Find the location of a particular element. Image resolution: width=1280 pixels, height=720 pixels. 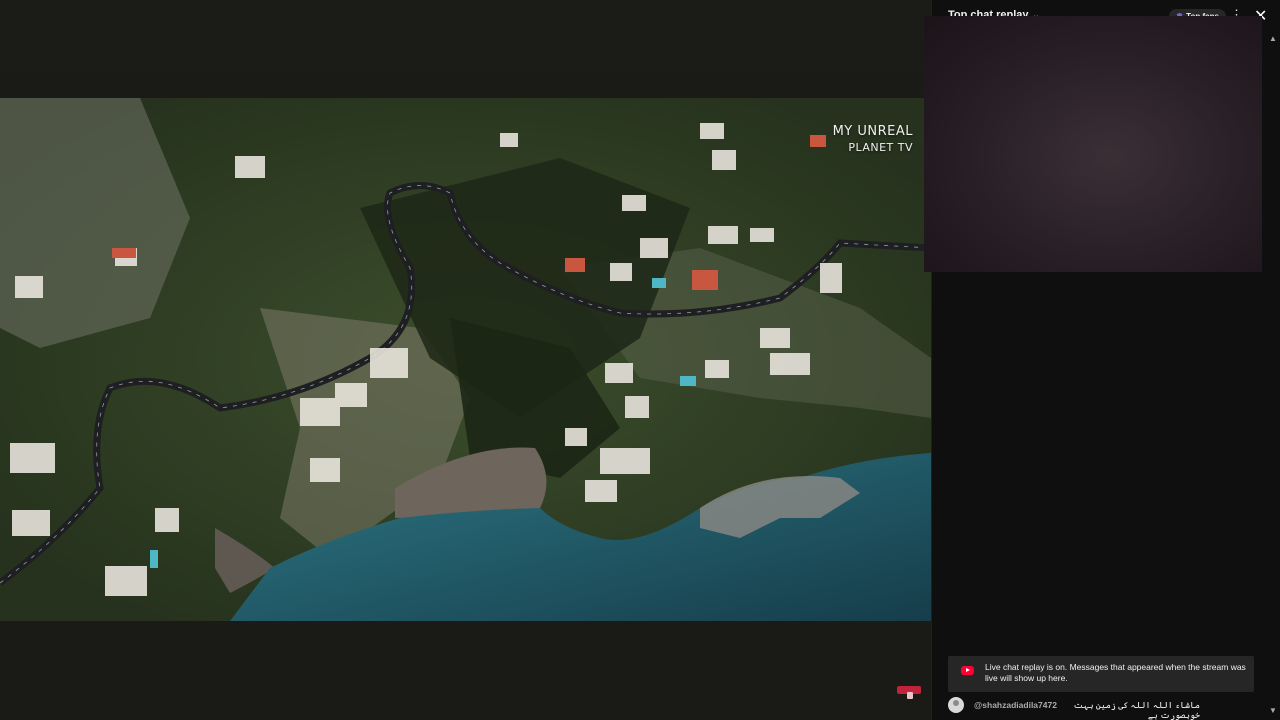

scroll-up-arrow-icon: ▲ is located at coordinates (1273, 38).